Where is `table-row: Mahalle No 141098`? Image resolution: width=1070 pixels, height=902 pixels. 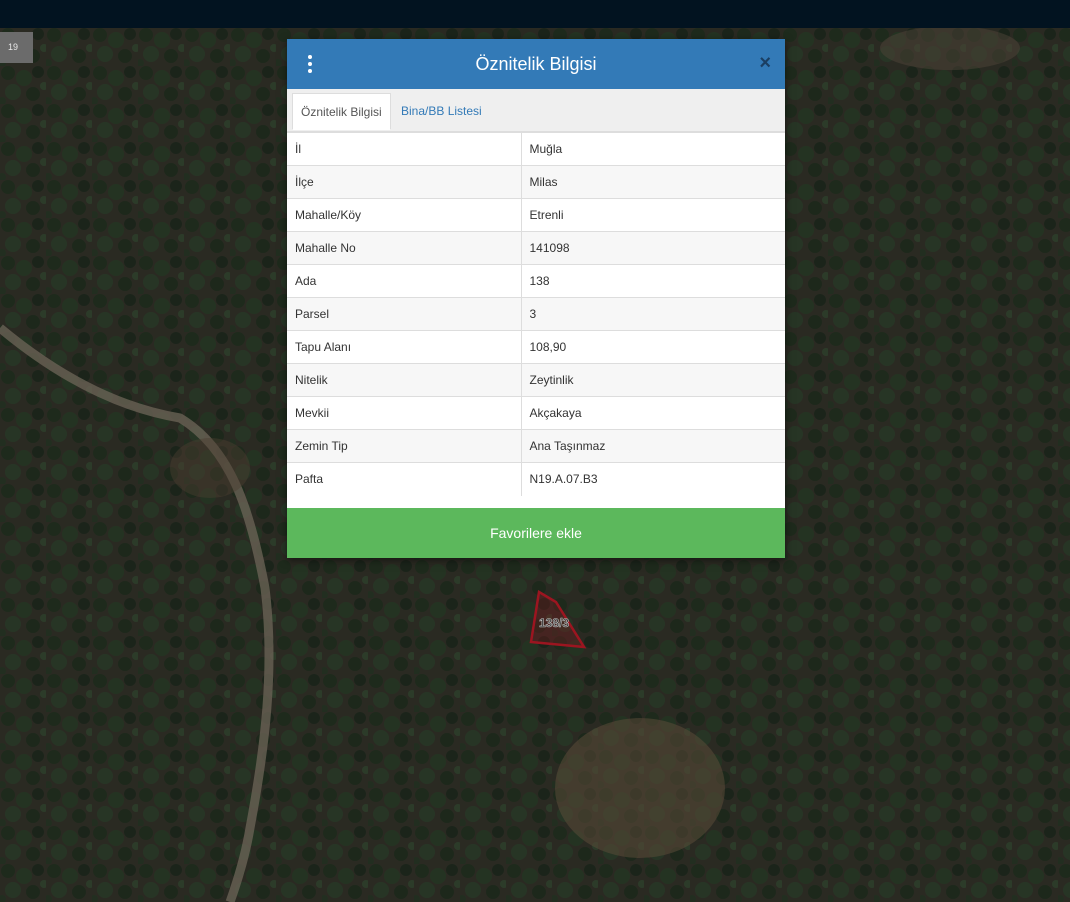 table-row: Mahalle No 141098 is located at coordinates (536, 248).